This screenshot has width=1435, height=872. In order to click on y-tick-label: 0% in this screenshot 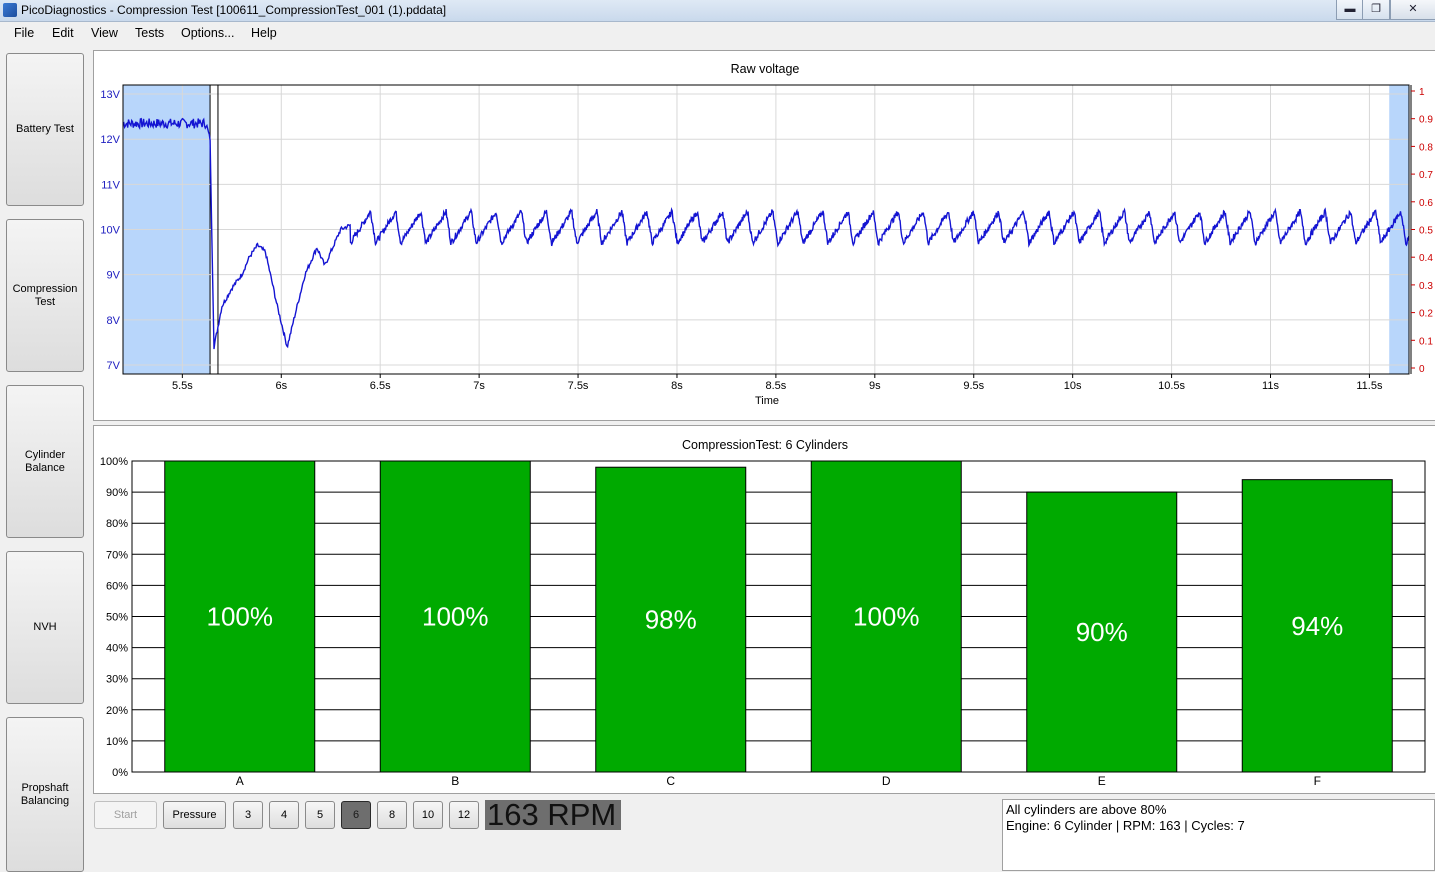, I will do `click(120, 773)`.